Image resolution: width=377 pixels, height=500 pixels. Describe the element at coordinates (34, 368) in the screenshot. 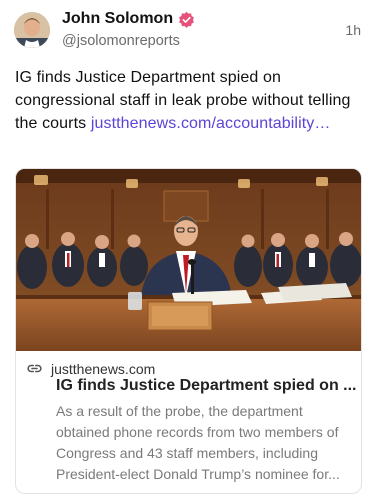

I see `link-icon` at that location.